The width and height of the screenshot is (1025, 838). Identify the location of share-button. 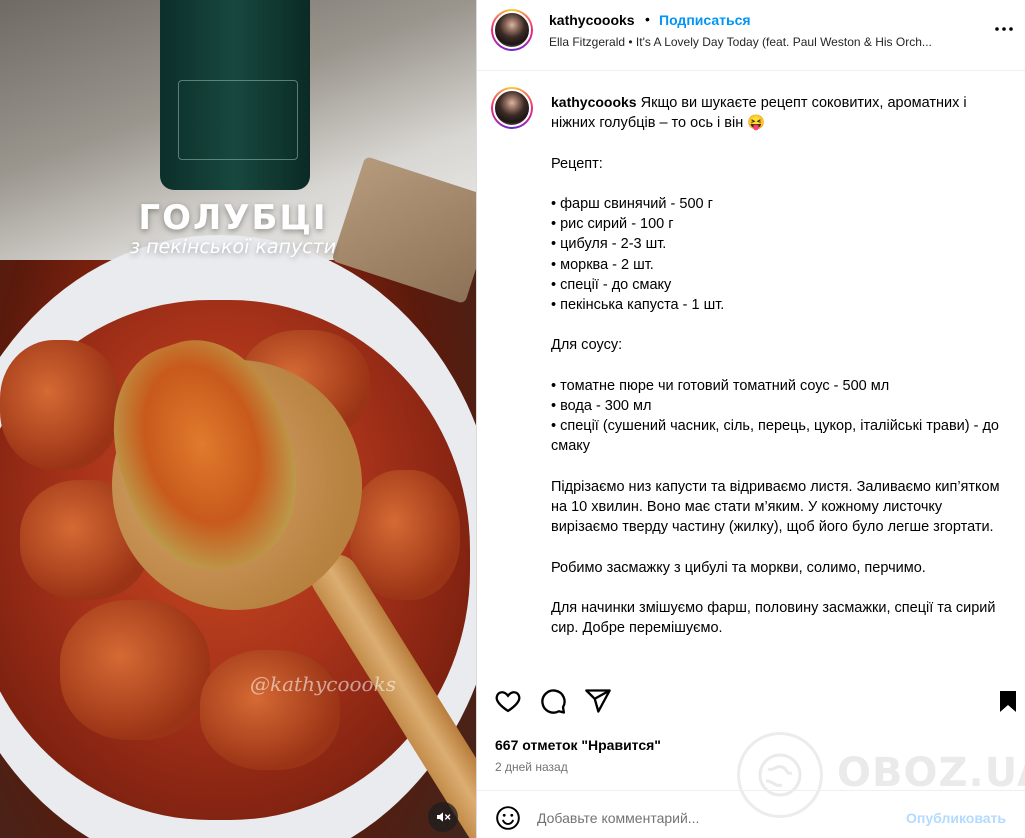
(598, 701).